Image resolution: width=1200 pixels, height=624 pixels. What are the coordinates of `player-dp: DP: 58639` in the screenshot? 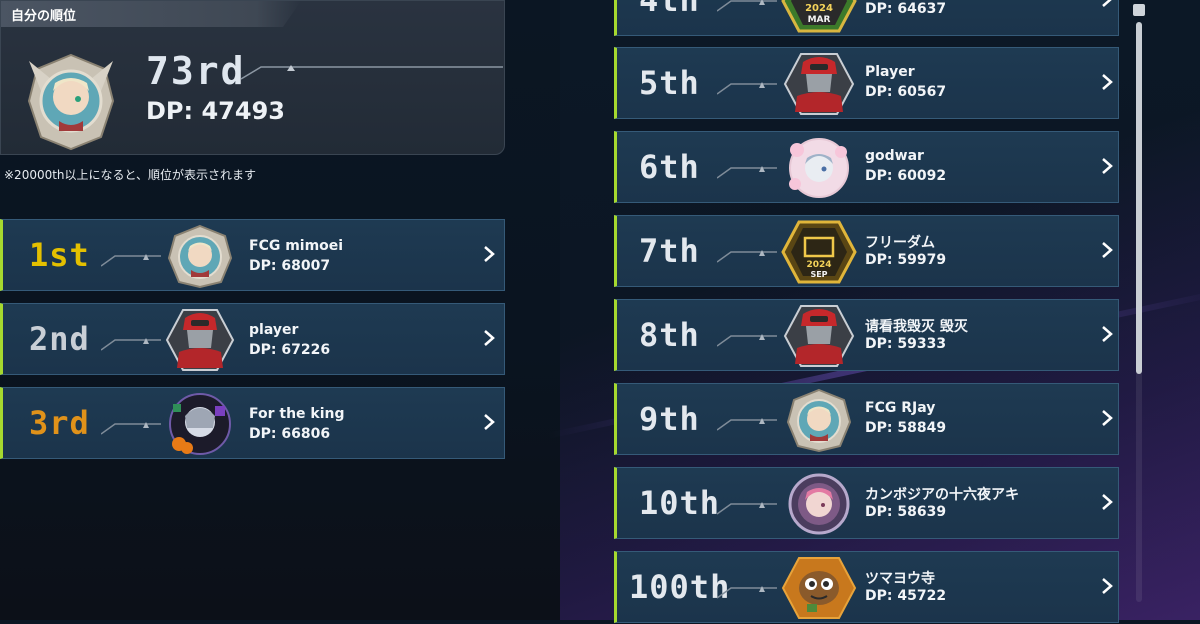 It's located at (906, 512).